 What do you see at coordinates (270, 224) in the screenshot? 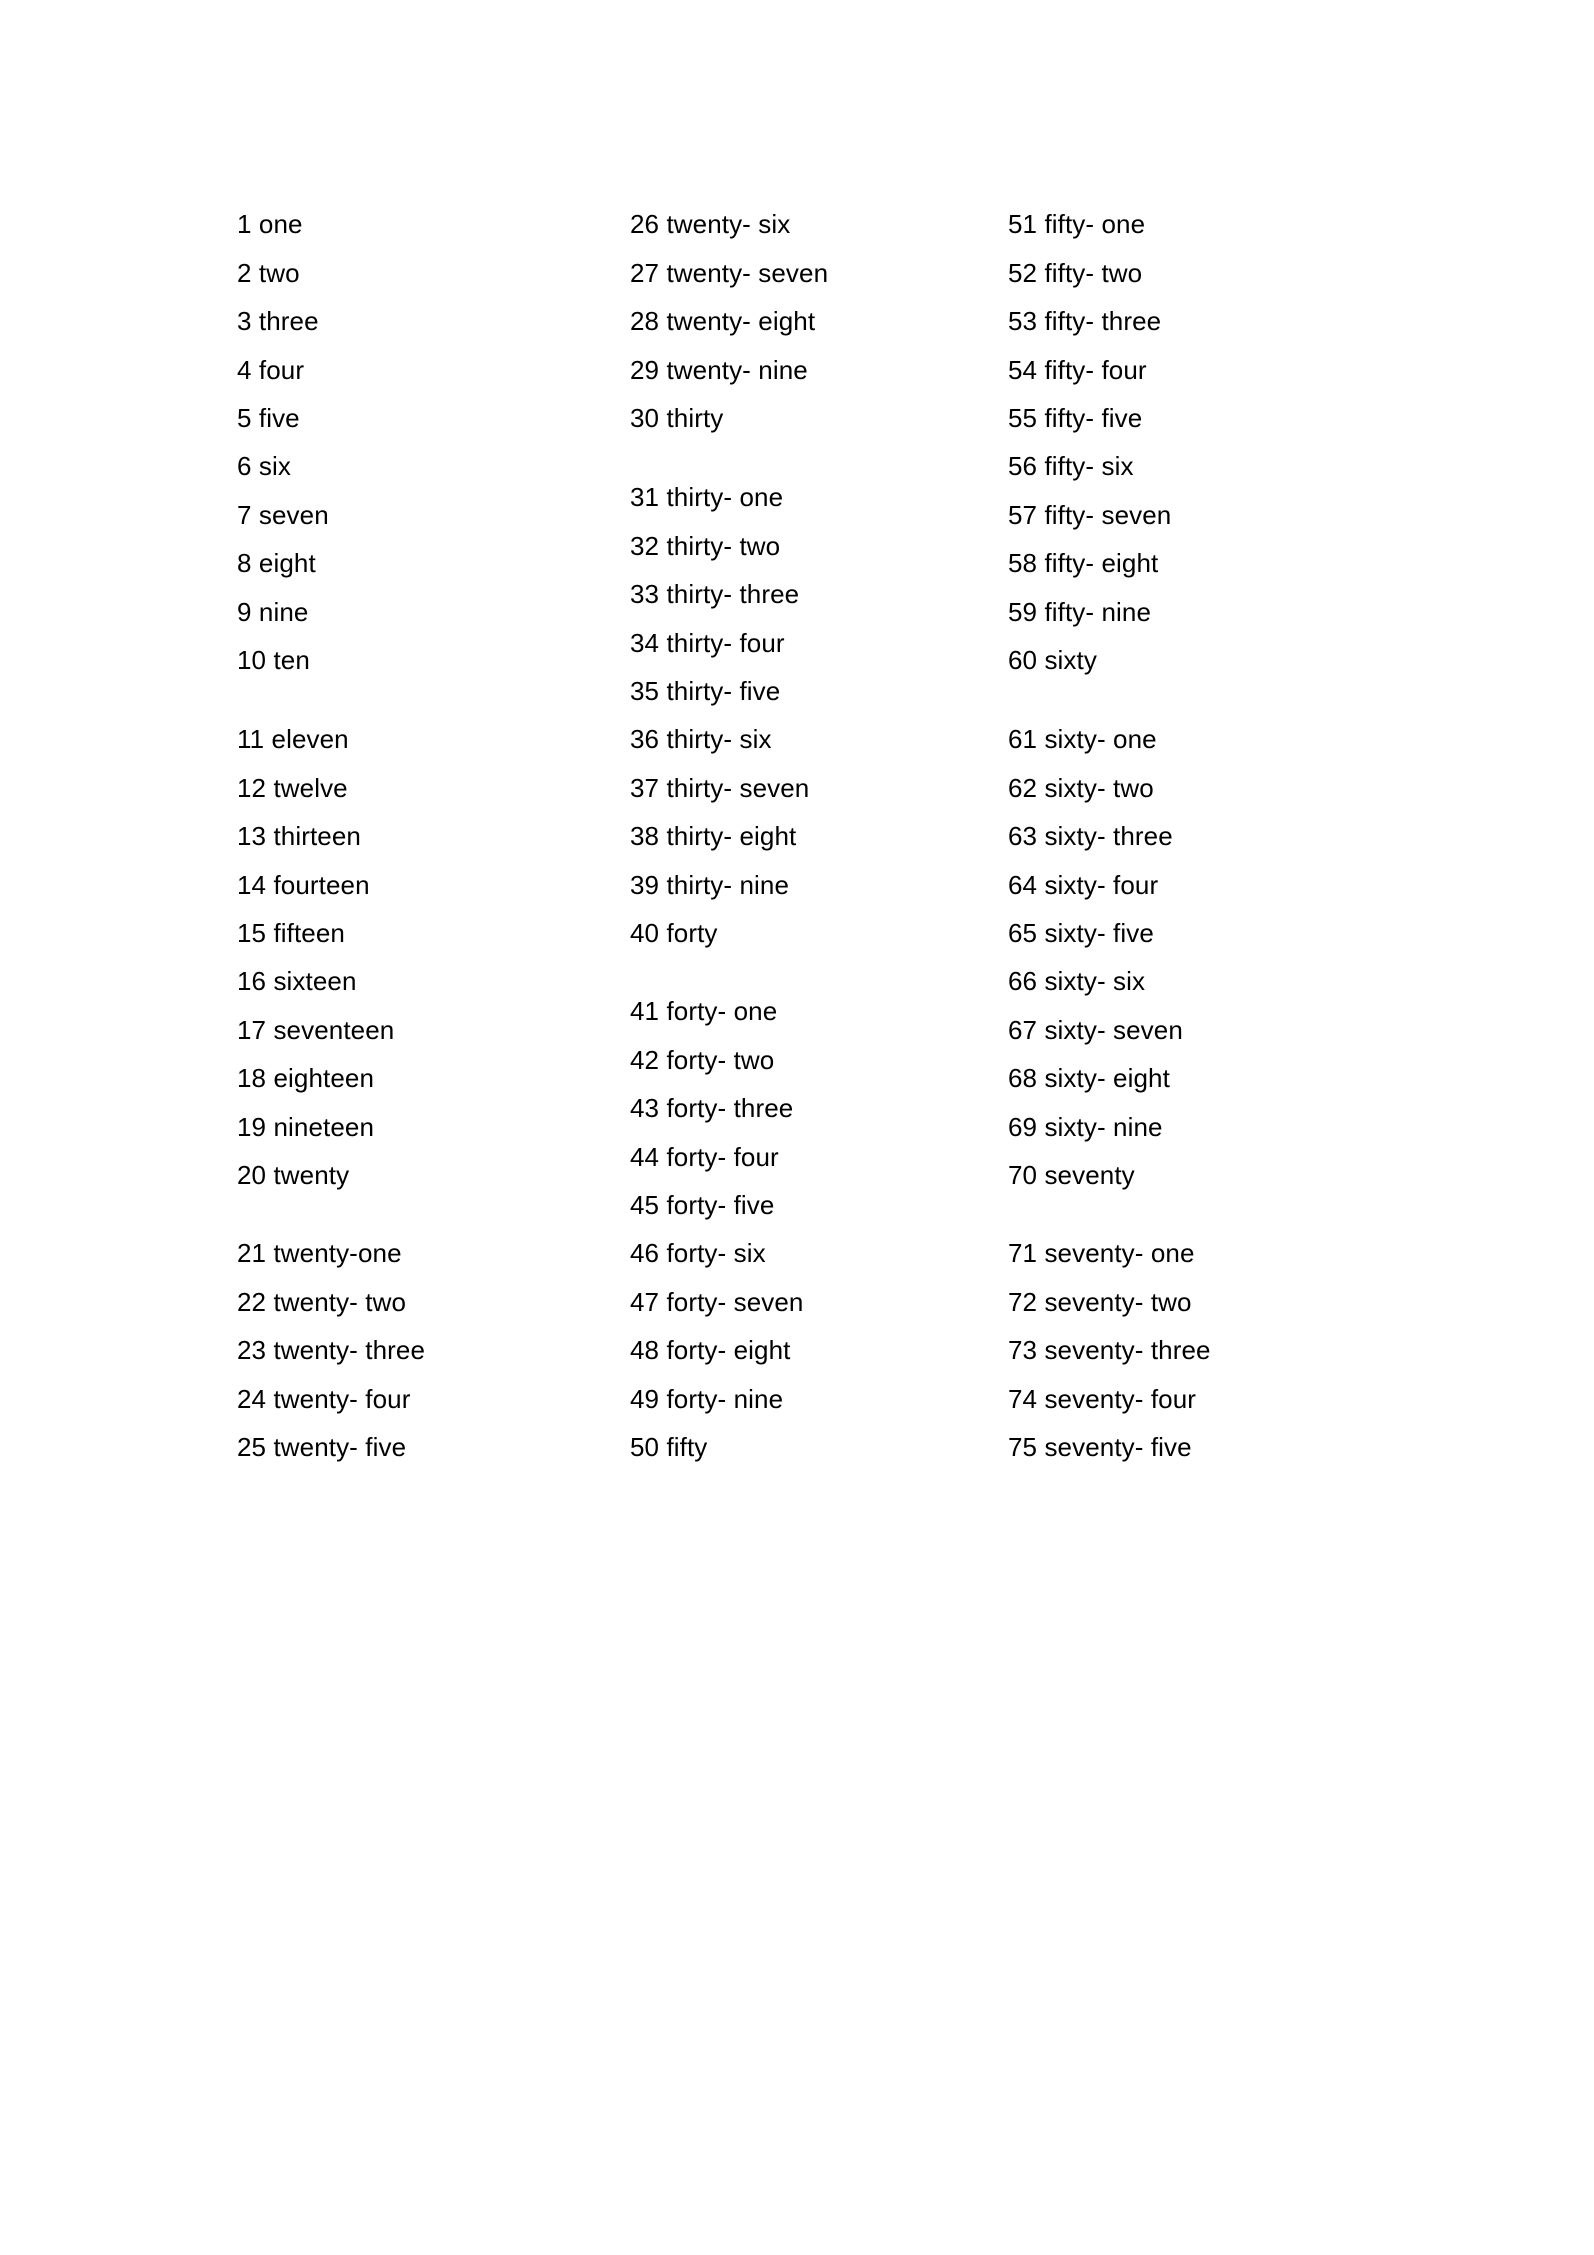
I see `number-word-entry: 1 one` at bounding box center [270, 224].